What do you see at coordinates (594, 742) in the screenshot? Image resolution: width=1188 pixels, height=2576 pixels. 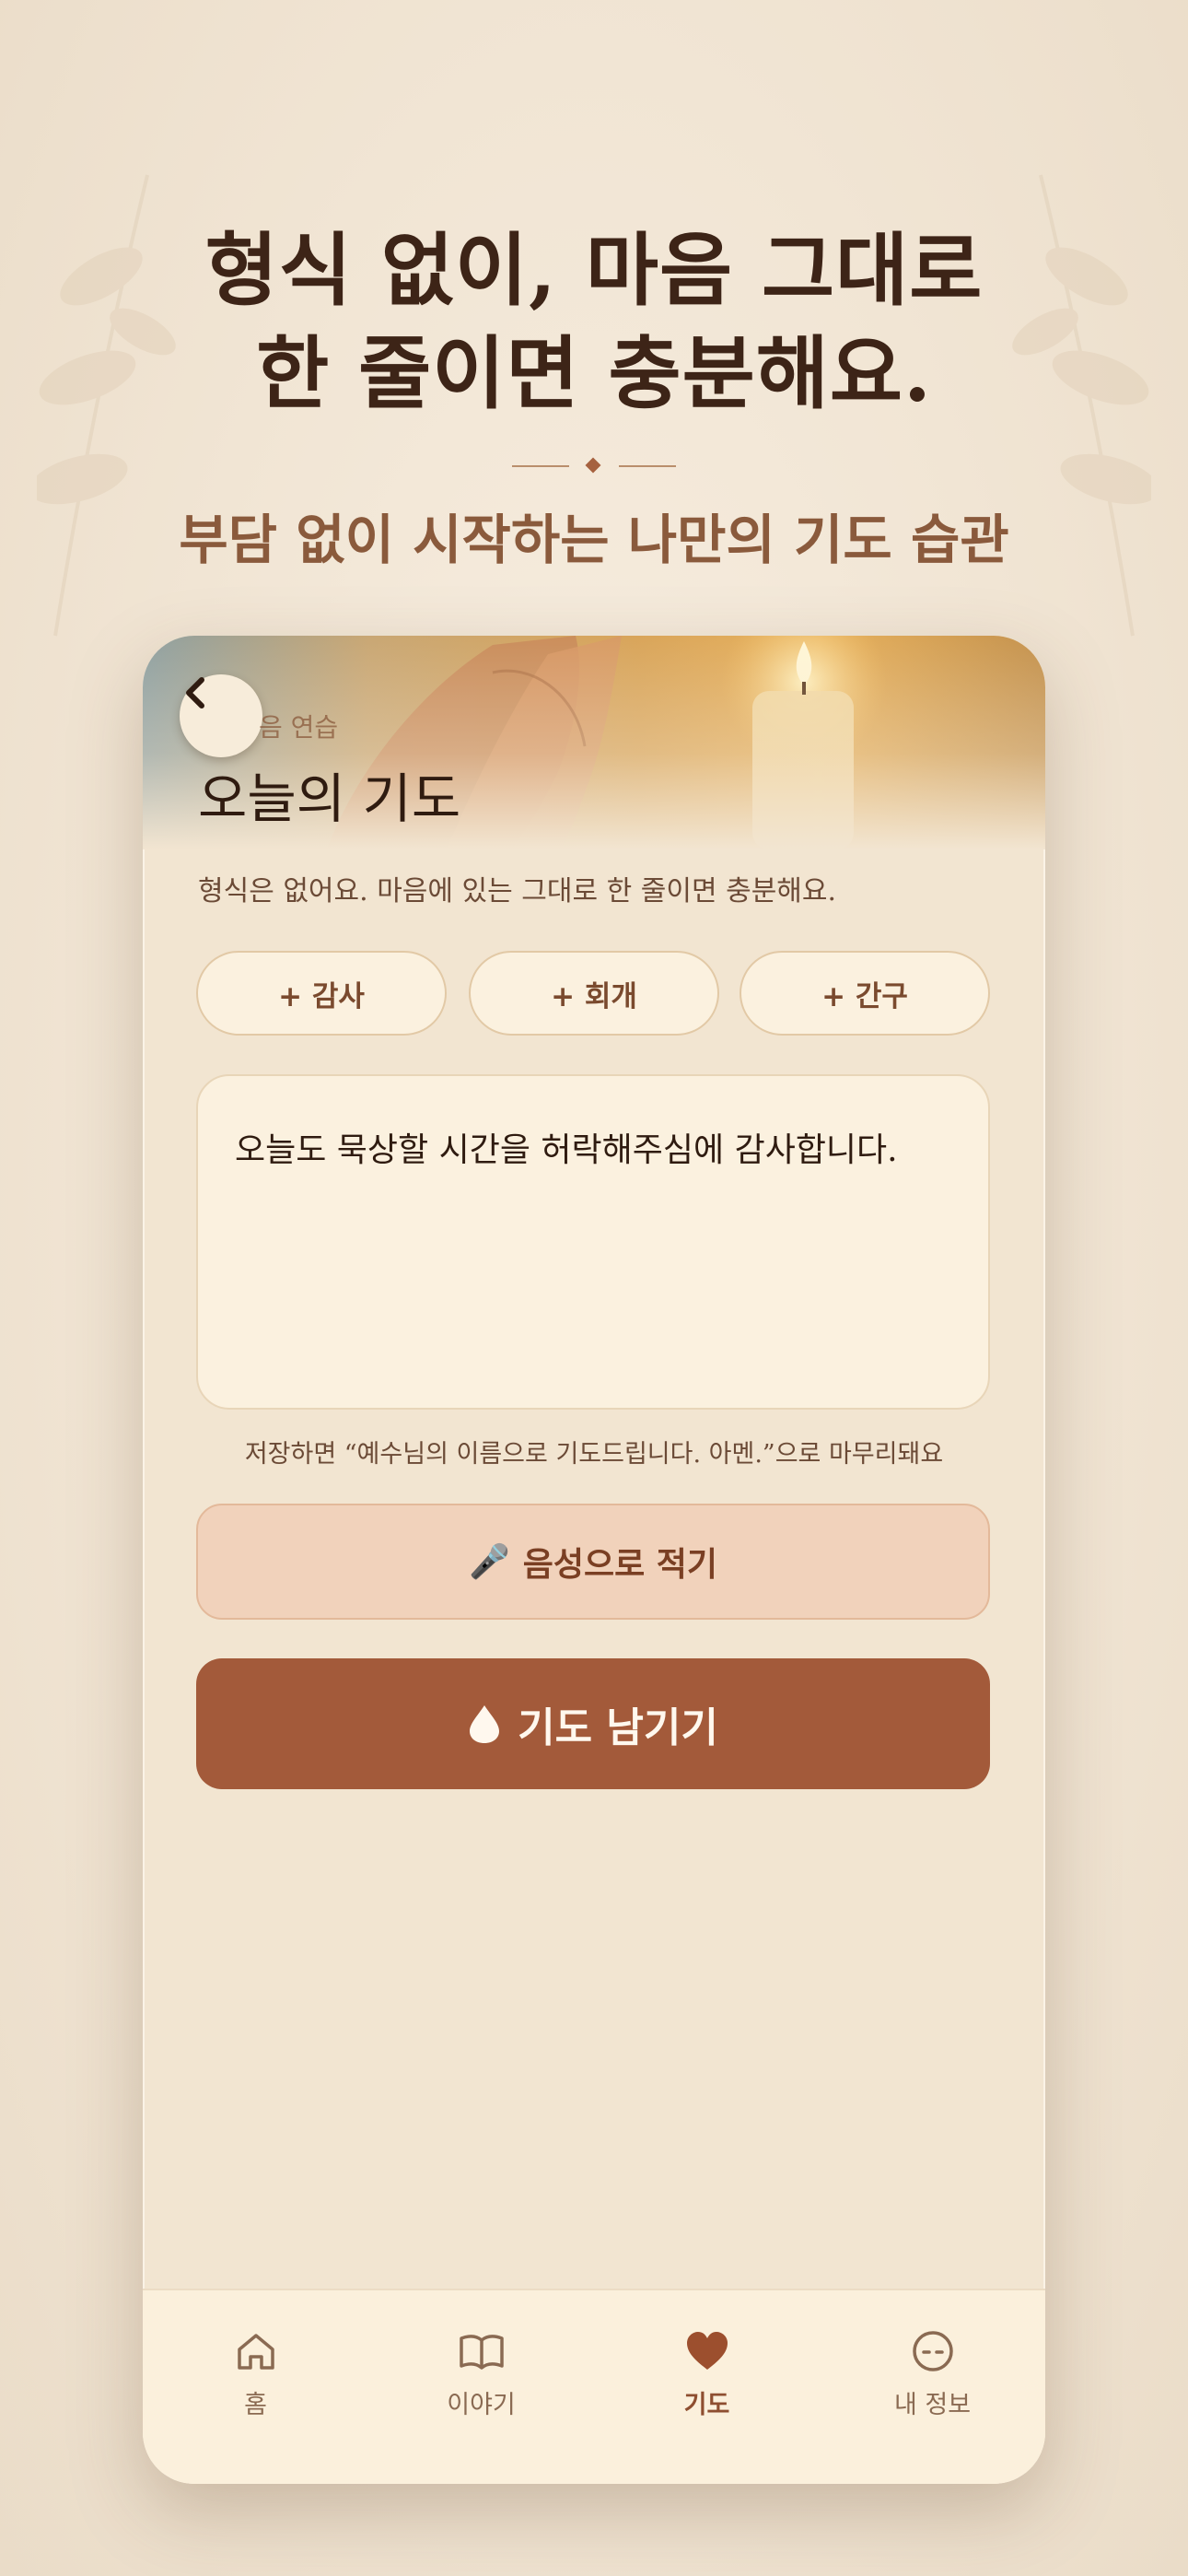 I see `hero-banner: 음 연습 오늘의 기도` at bounding box center [594, 742].